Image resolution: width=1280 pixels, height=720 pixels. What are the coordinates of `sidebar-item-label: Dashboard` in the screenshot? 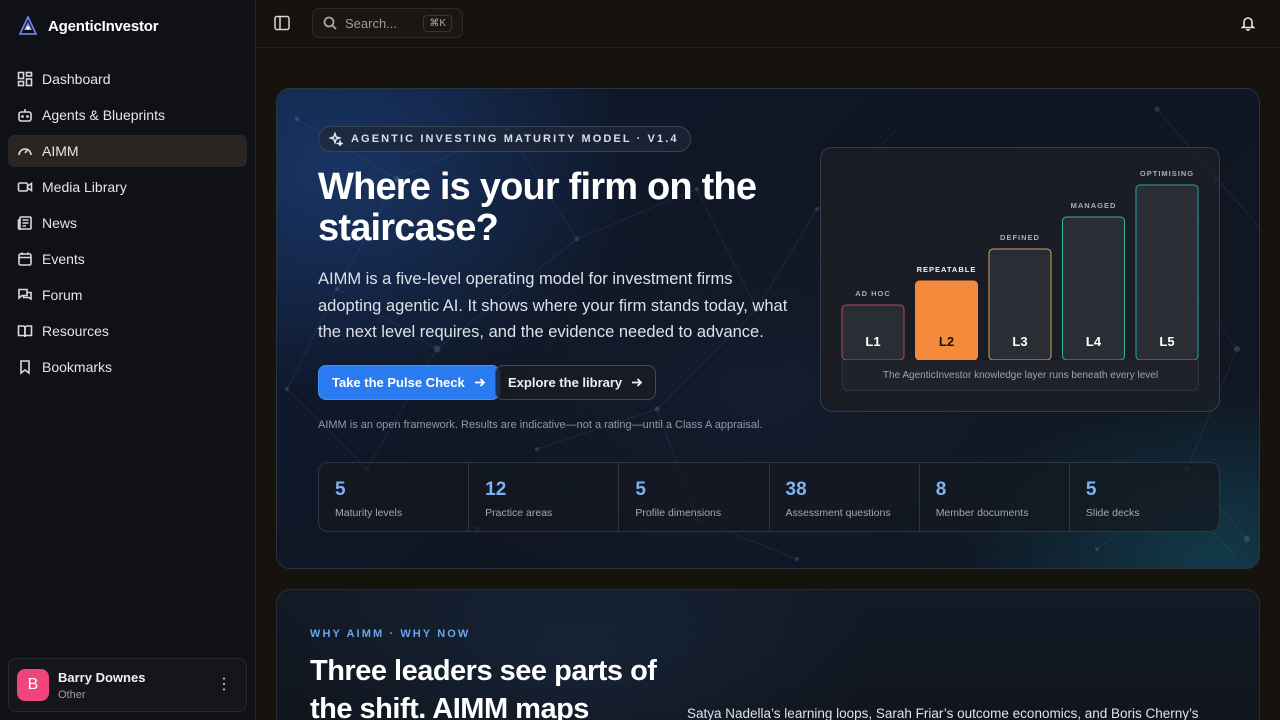 It's located at (76, 79).